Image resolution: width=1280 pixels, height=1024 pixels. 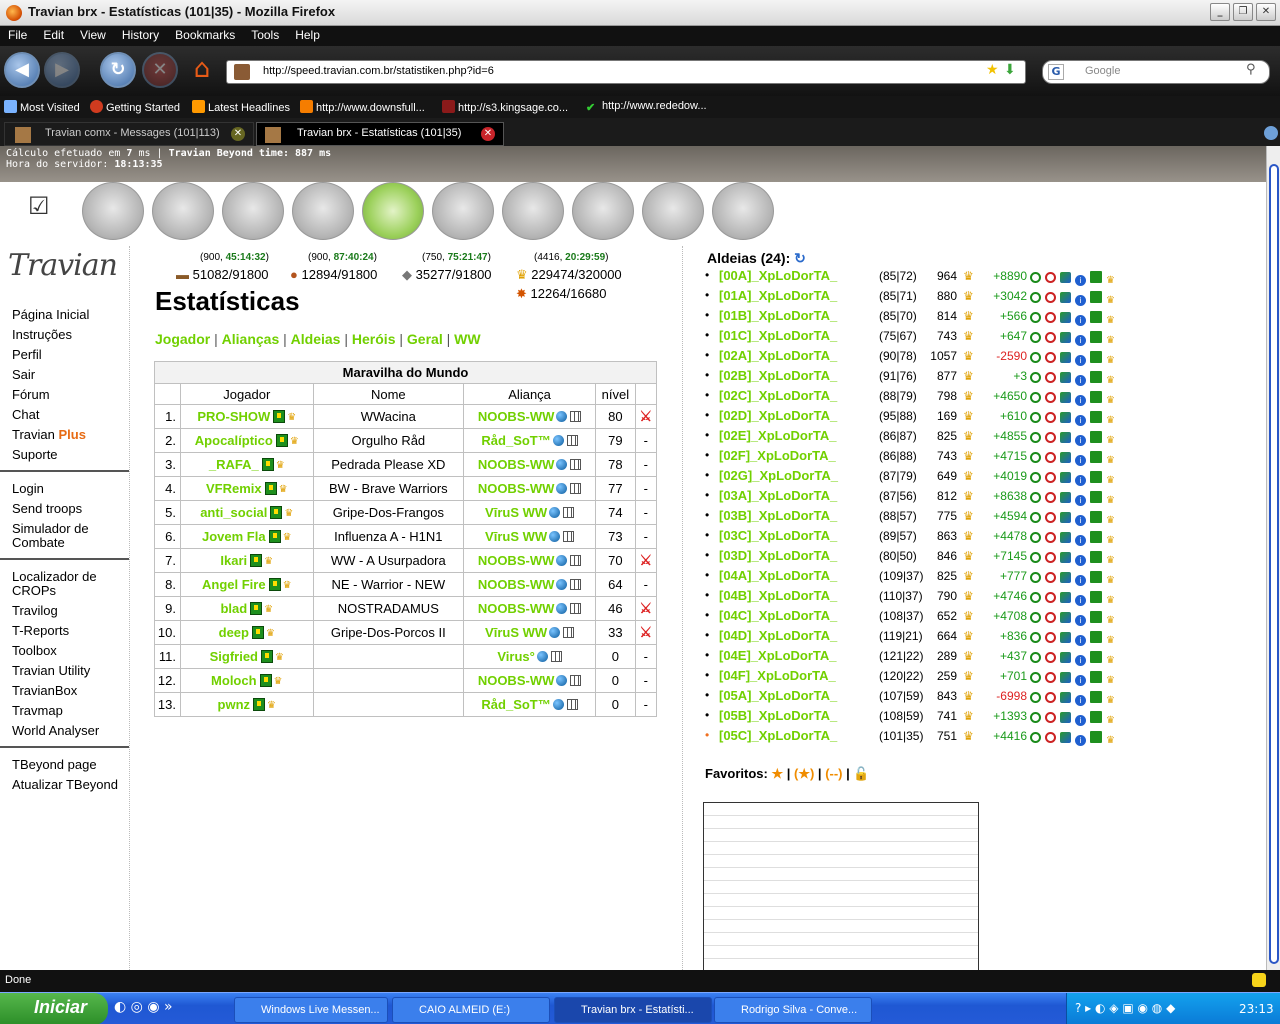 I want to click on go-arrow-icon: ⬇, so click(x=1010, y=70).